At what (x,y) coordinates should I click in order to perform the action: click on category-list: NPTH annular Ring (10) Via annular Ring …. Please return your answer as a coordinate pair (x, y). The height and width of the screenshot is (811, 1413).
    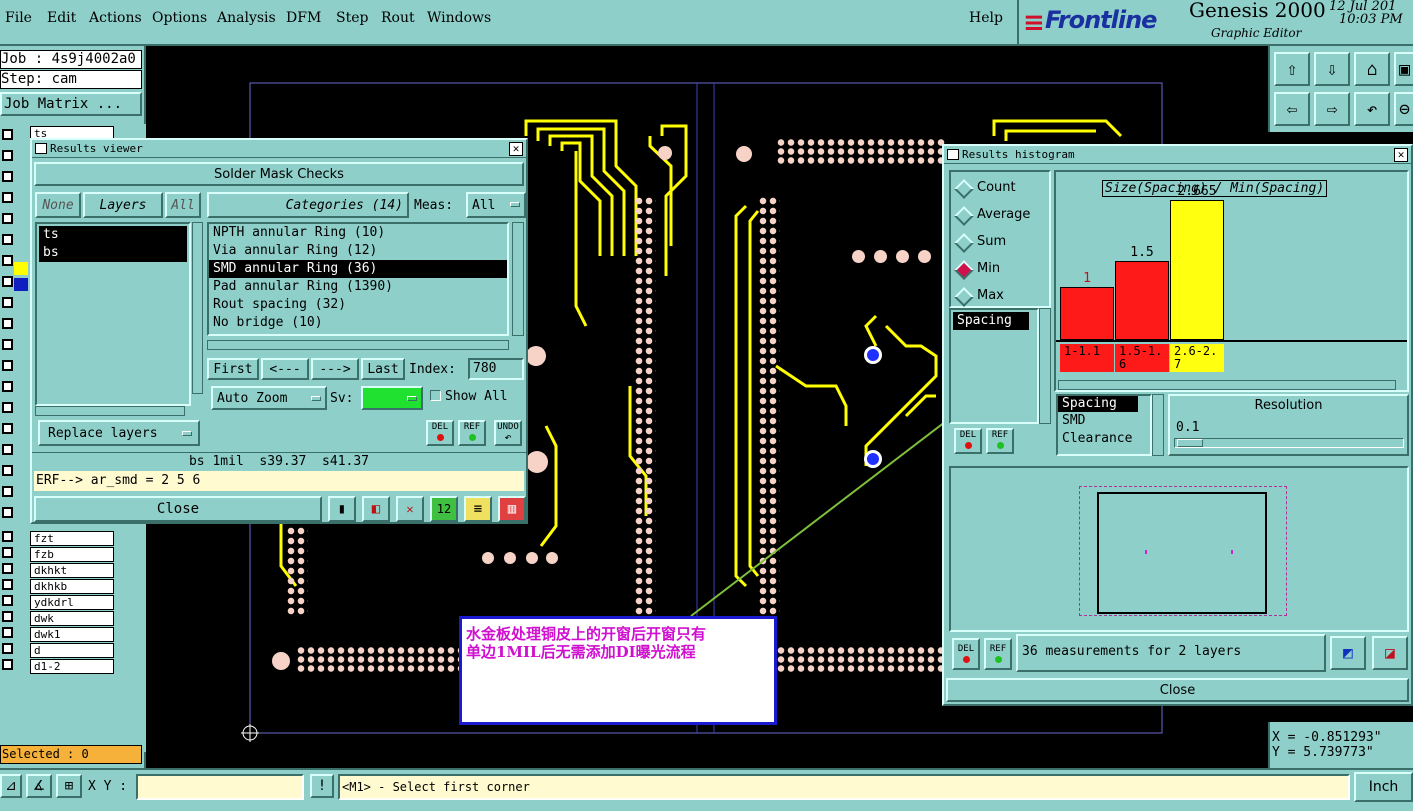
    Looking at the image, I should click on (358, 279).